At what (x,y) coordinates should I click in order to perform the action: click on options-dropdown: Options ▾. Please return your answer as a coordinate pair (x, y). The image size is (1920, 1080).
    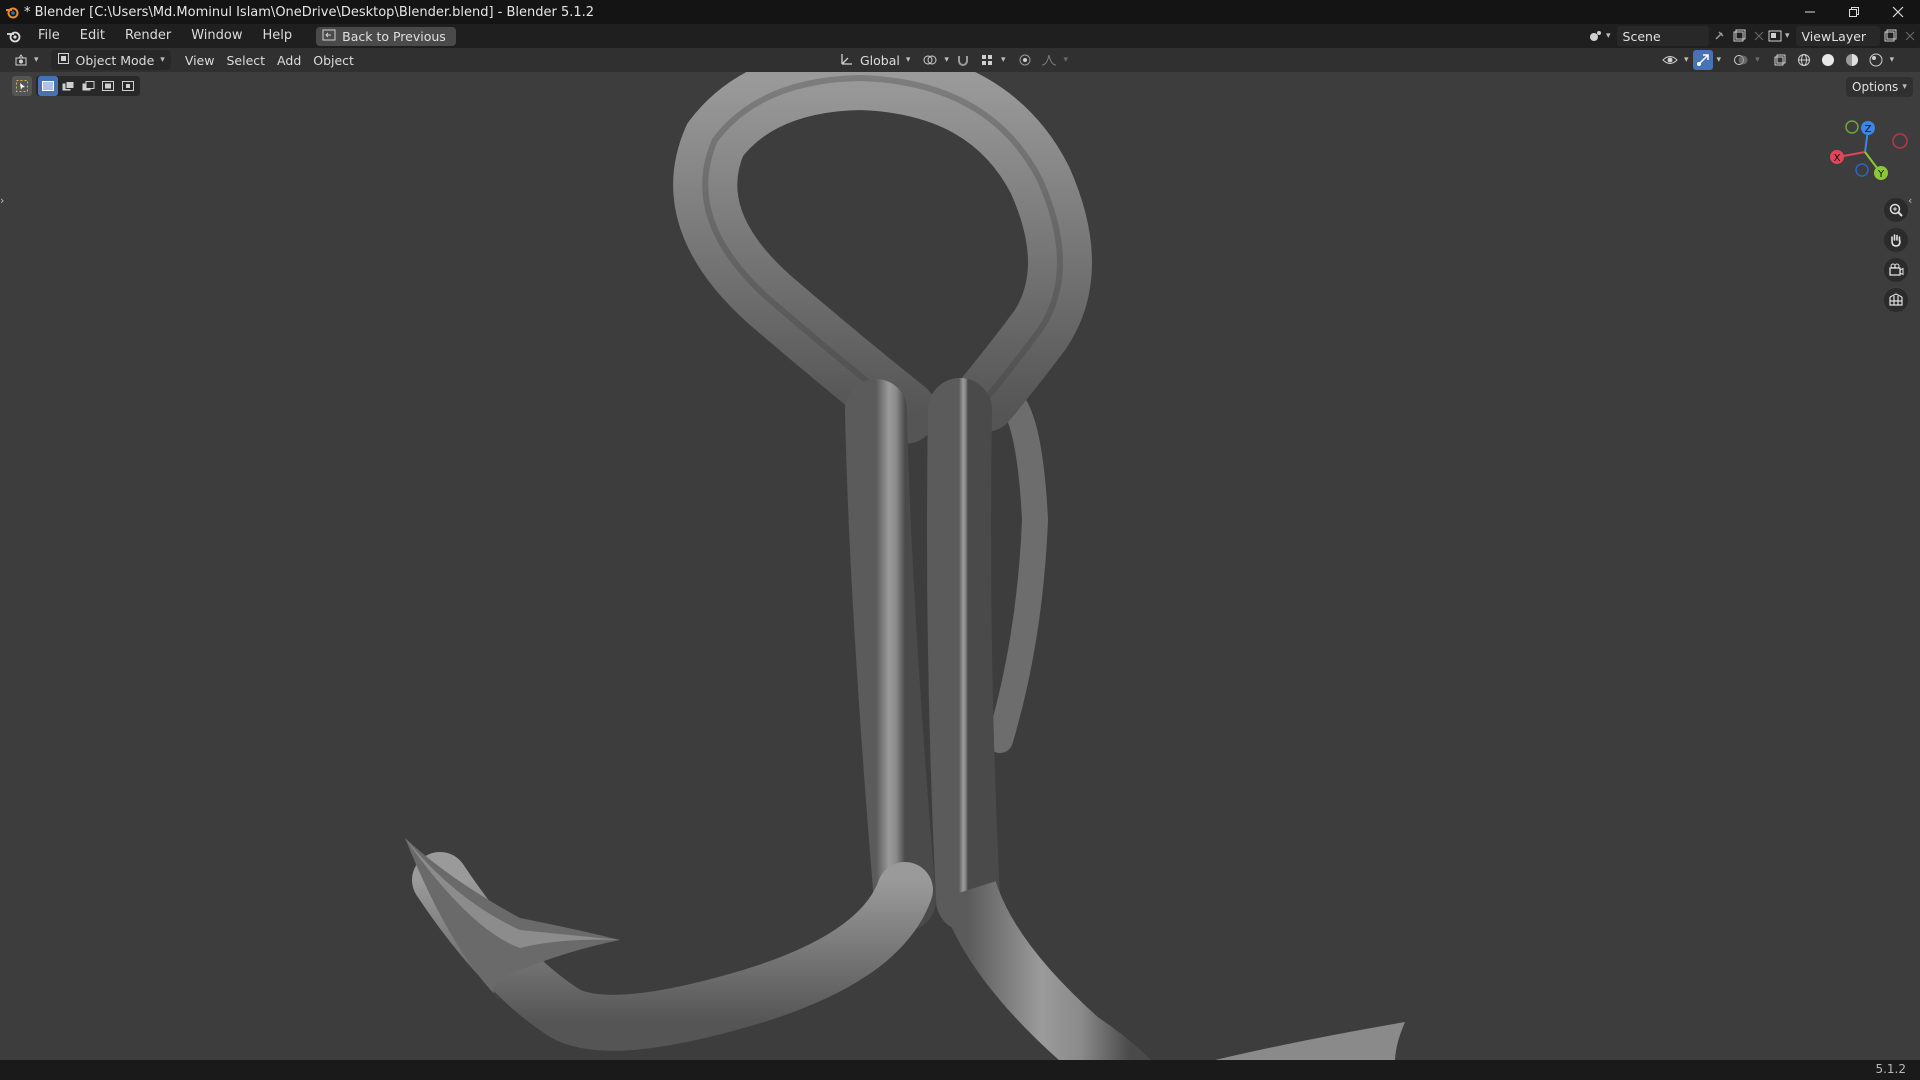
    Looking at the image, I should click on (1879, 87).